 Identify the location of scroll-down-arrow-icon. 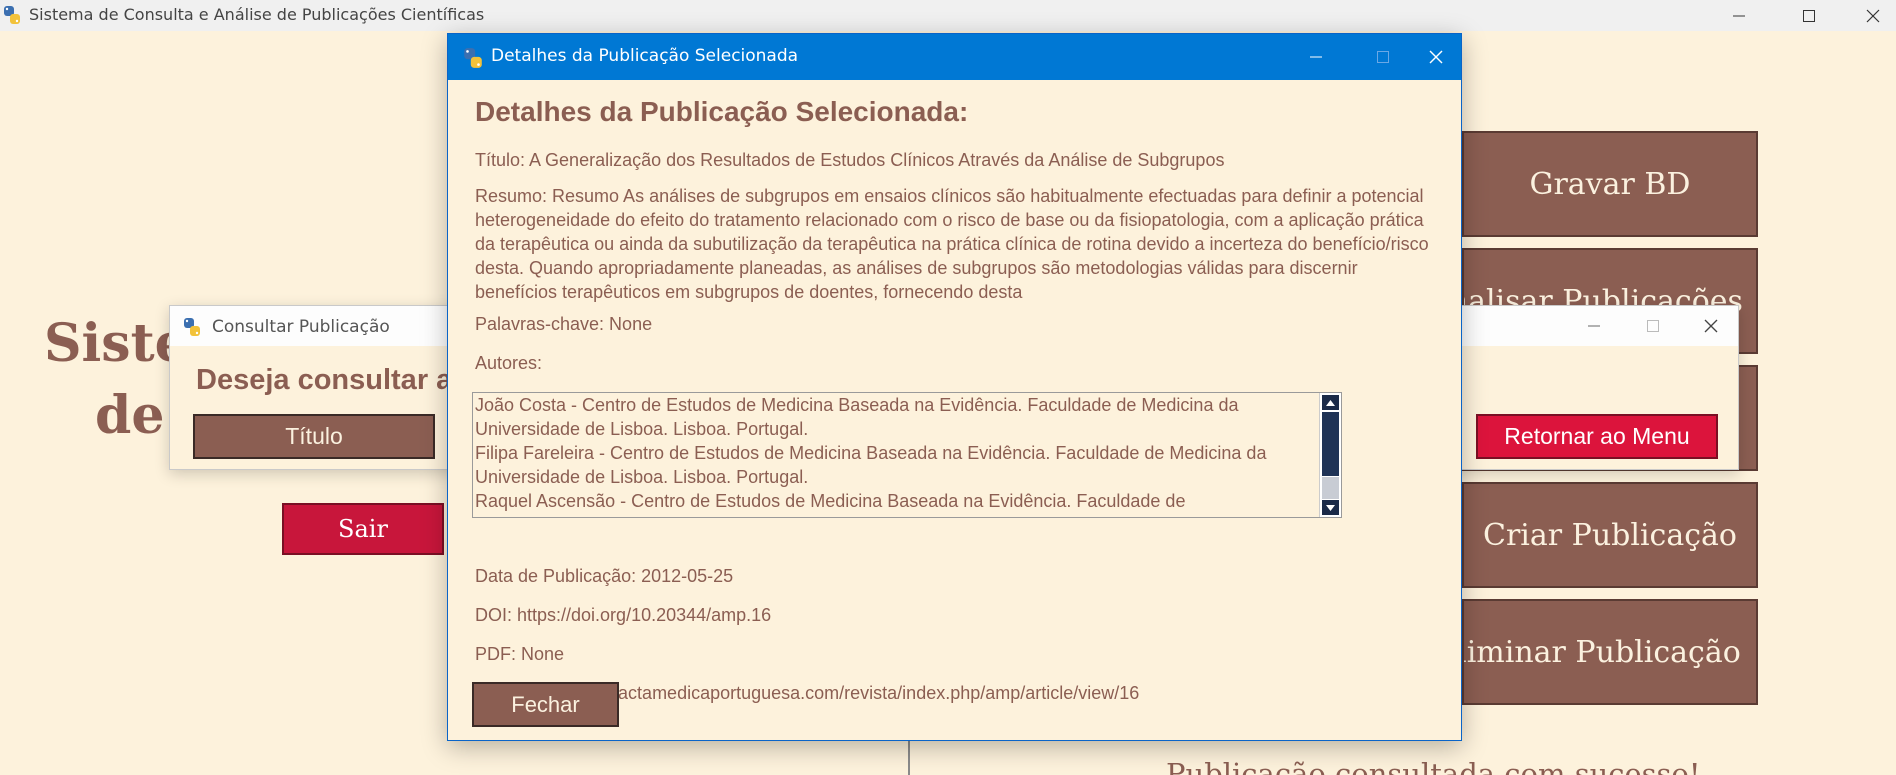
(1330, 507).